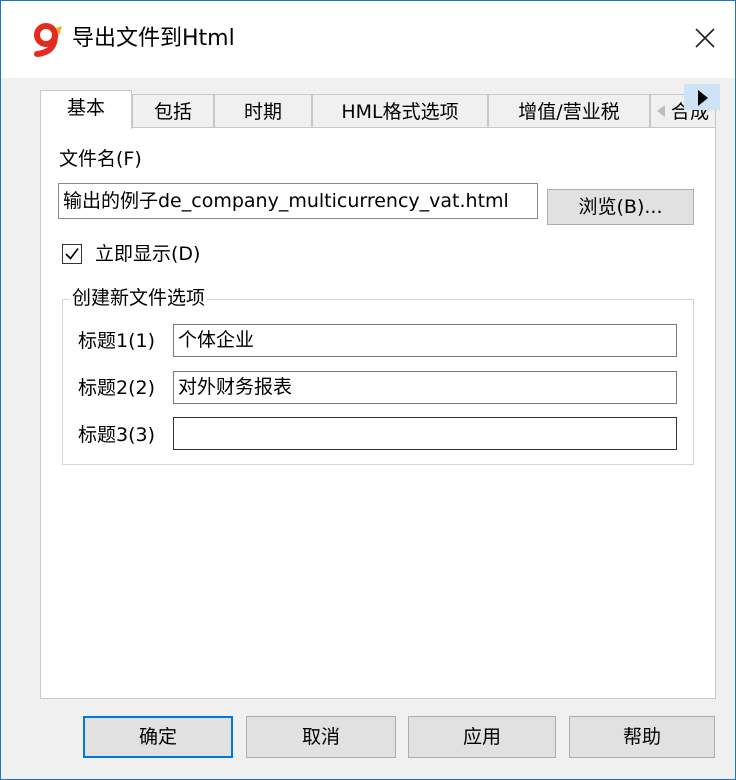  Describe the element at coordinates (286, 201) in the screenshot. I see `file-name-value: 输出的例子de_company_multicurrency_vat.html` at that location.